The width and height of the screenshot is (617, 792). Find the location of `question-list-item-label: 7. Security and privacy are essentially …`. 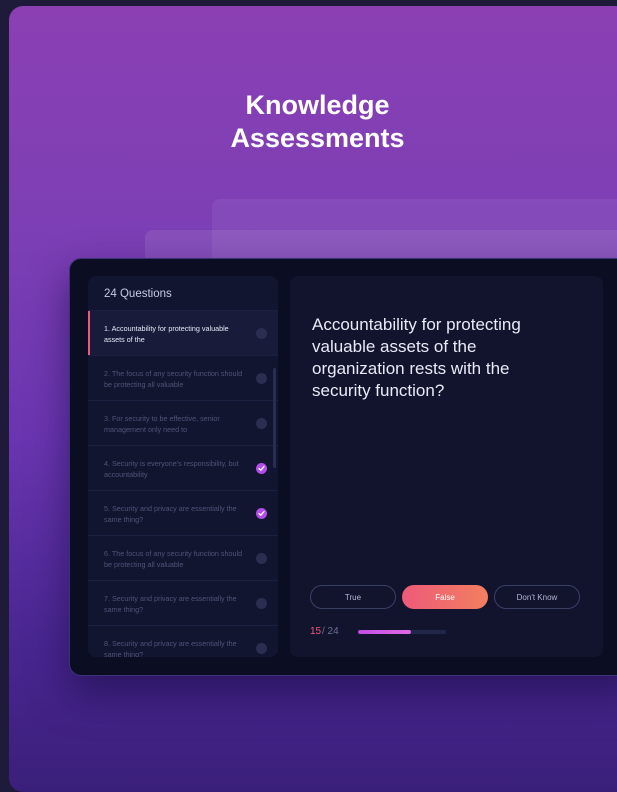

question-list-item-label: 7. Security and privacy are essentially … is located at coordinates (170, 604).